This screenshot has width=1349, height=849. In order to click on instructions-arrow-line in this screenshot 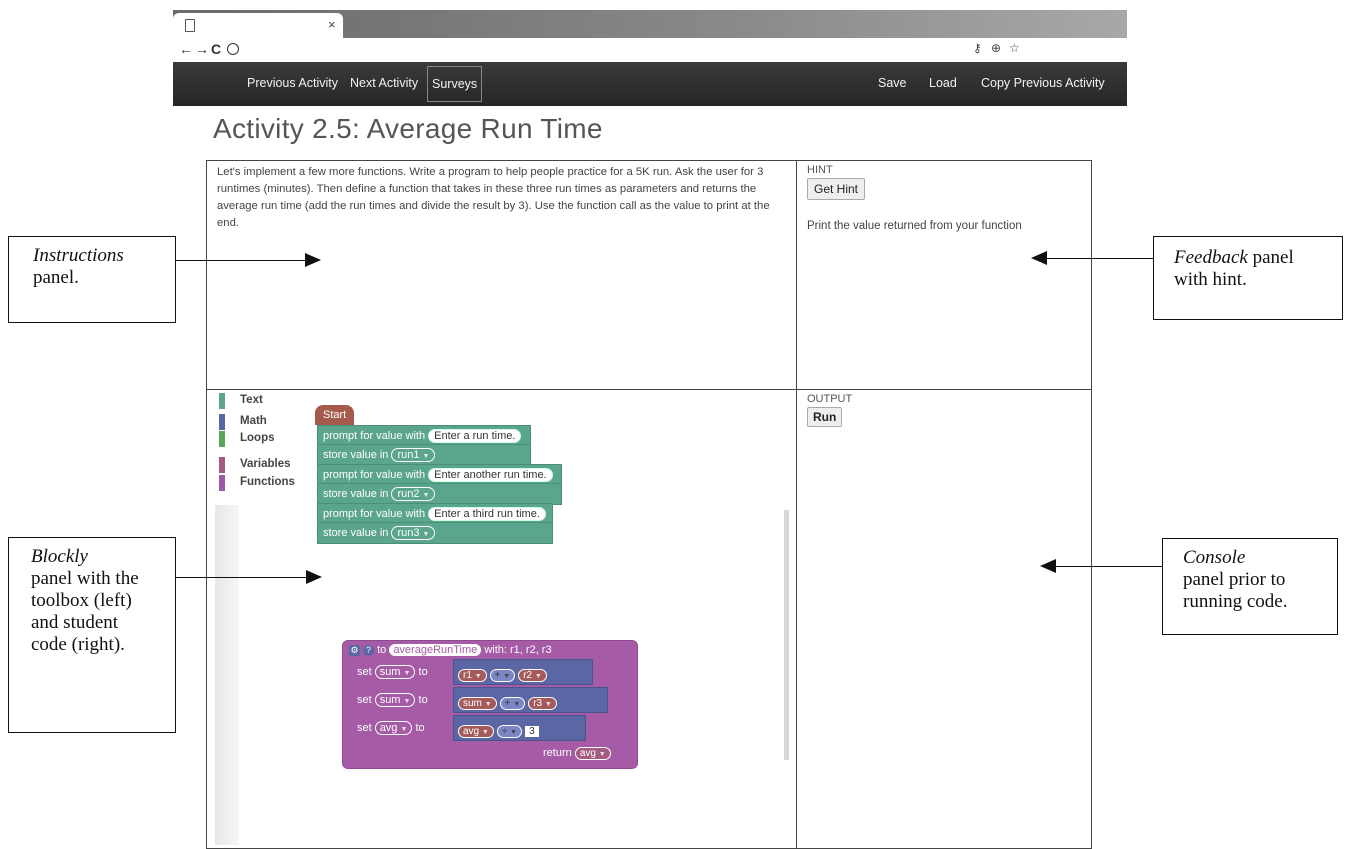, I will do `click(241, 260)`.